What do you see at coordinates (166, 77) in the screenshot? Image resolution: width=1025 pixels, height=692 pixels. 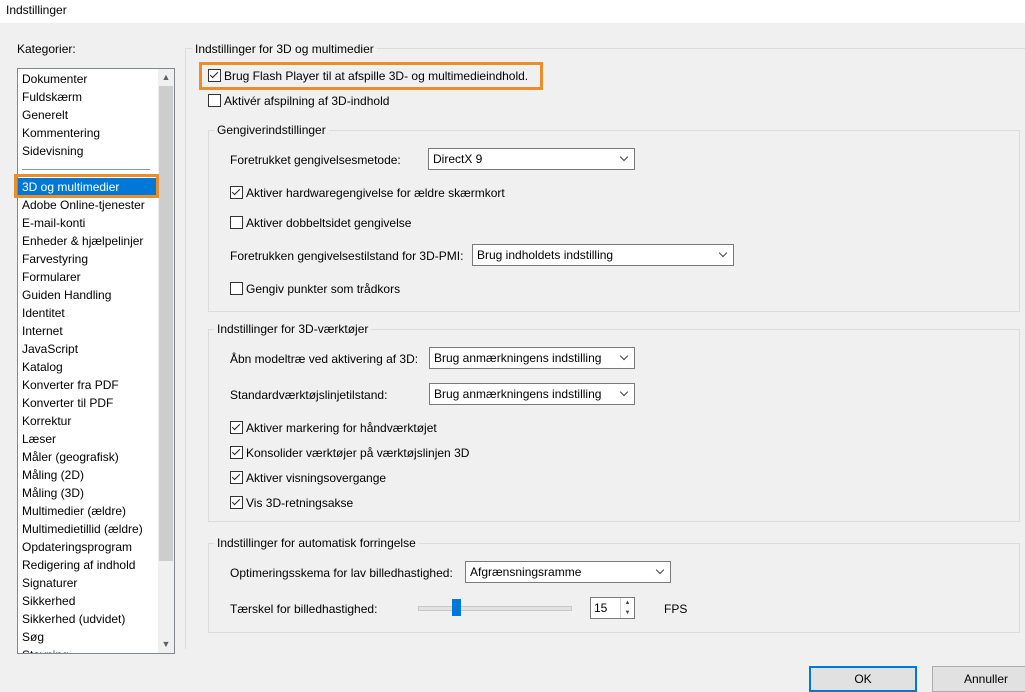 I see `scroll-up-icon: ▲` at bounding box center [166, 77].